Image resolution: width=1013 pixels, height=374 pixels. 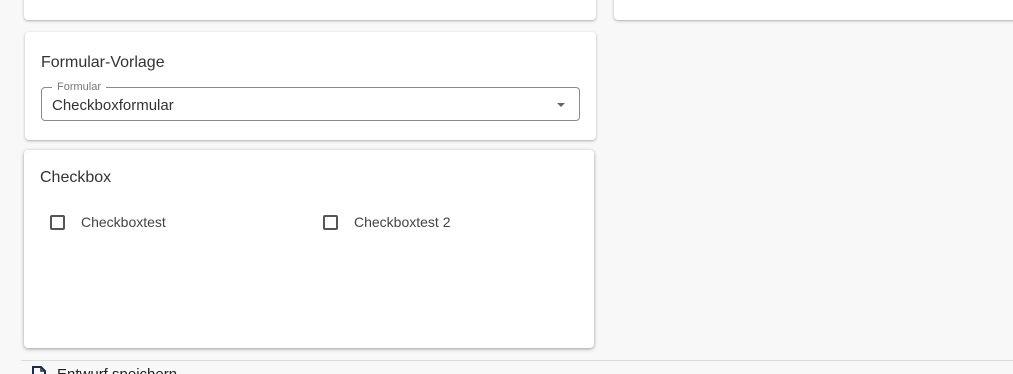 I want to click on checkbox-label: Checkboxtest, so click(x=123, y=222).